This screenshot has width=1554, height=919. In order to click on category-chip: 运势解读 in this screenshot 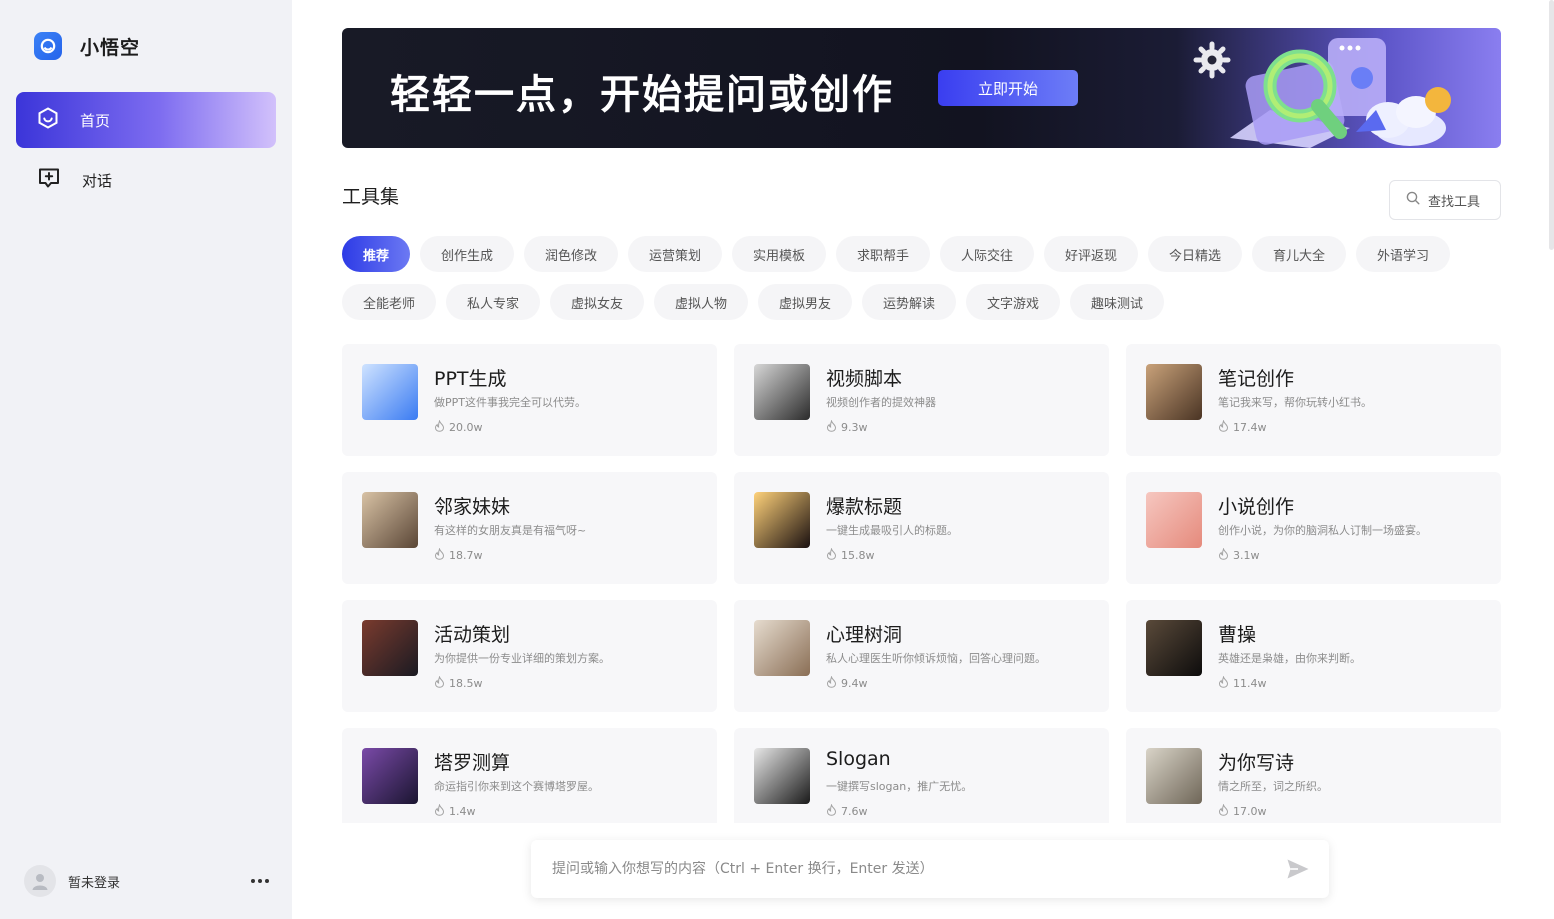, I will do `click(909, 302)`.